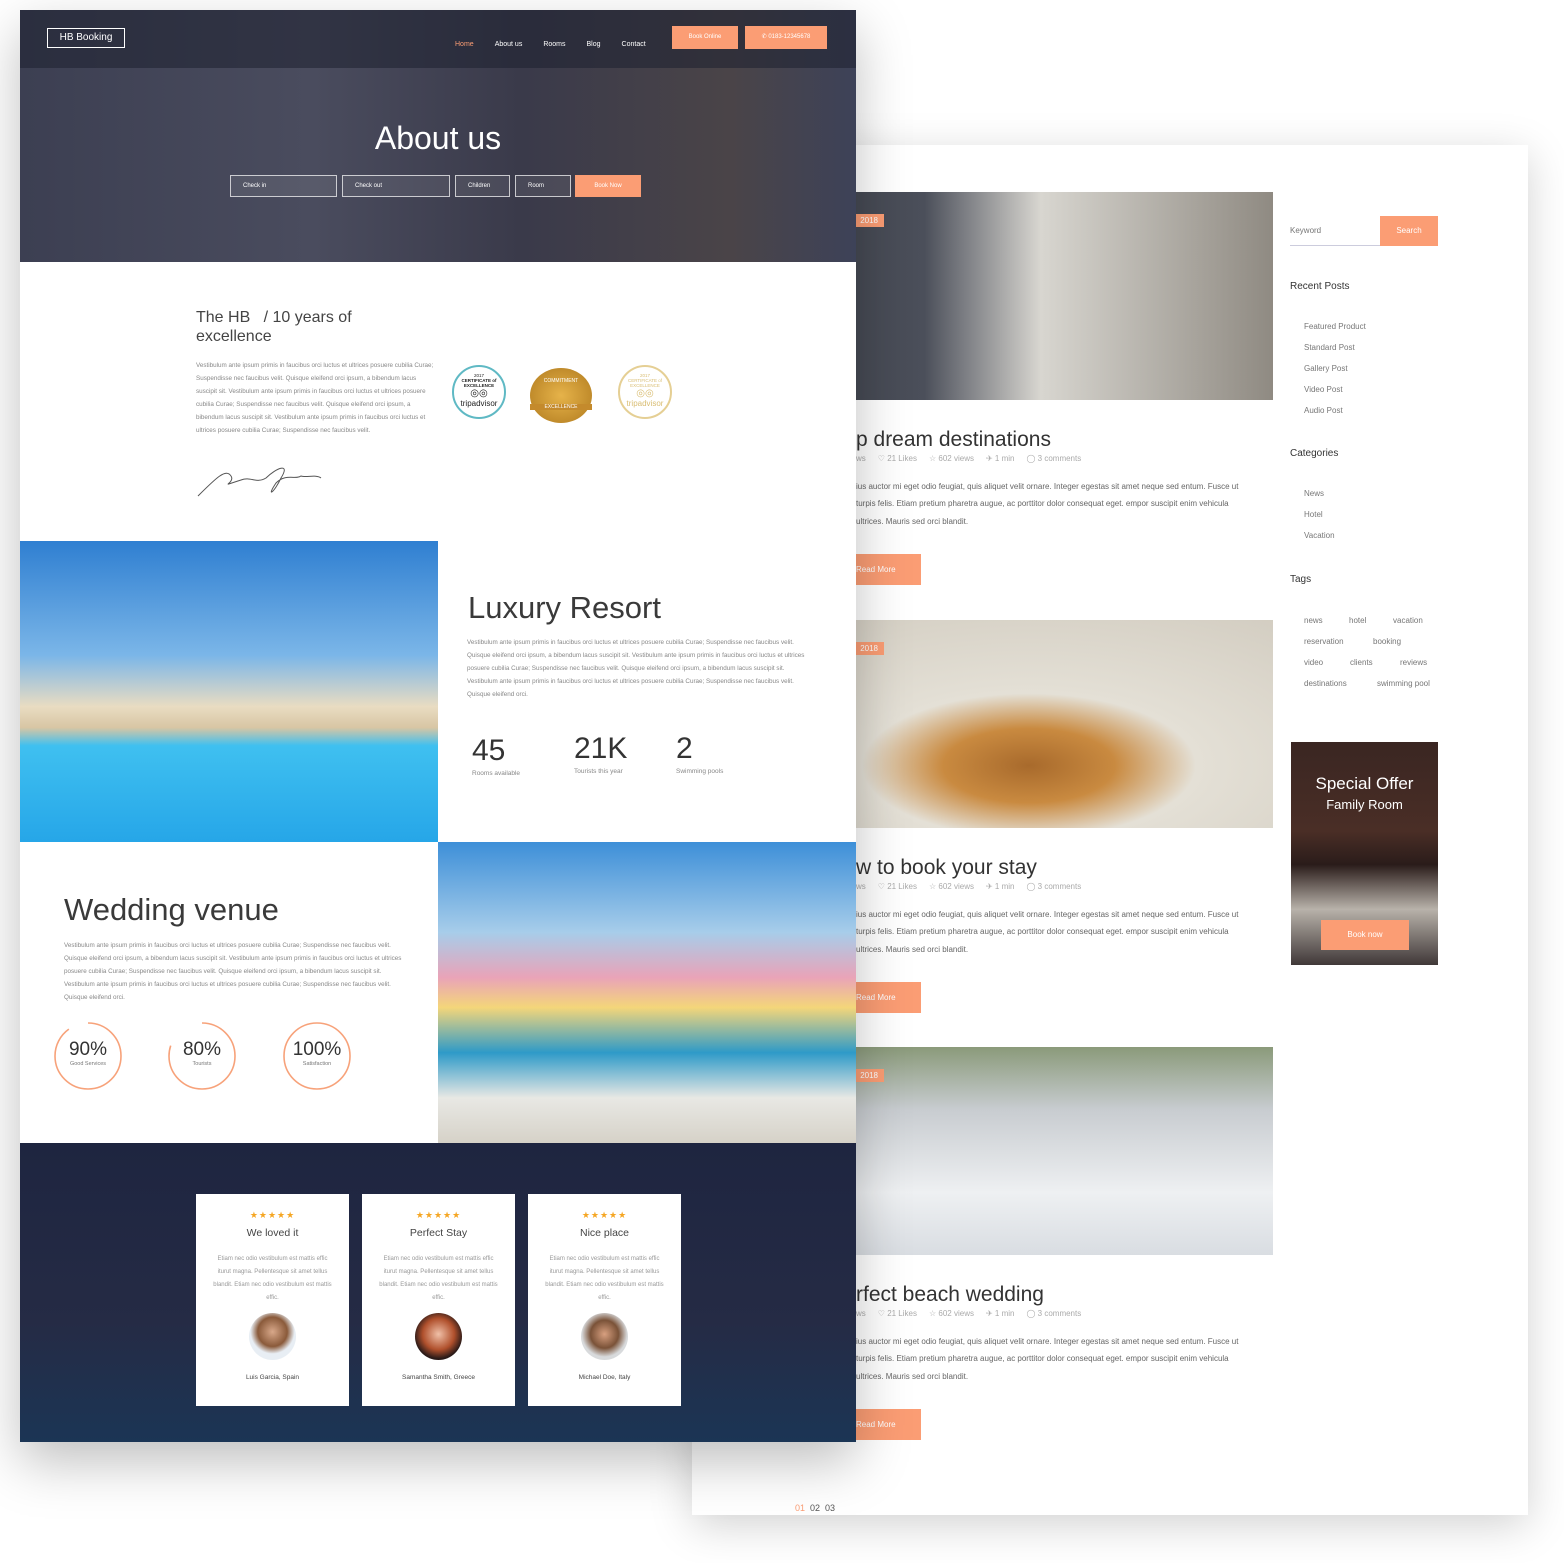 Image resolution: width=1564 pixels, height=1563 pixels. I want to click on about-title-b: / 10 years of, so click(307, 317).